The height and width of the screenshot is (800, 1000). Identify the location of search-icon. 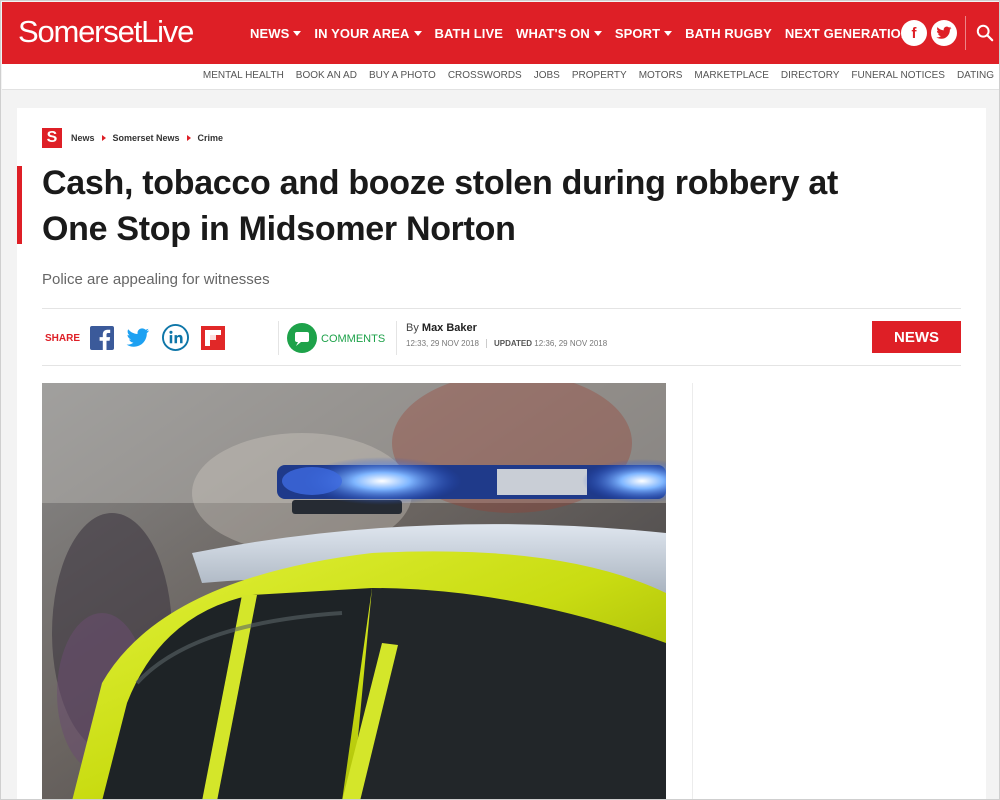
(985, 33).